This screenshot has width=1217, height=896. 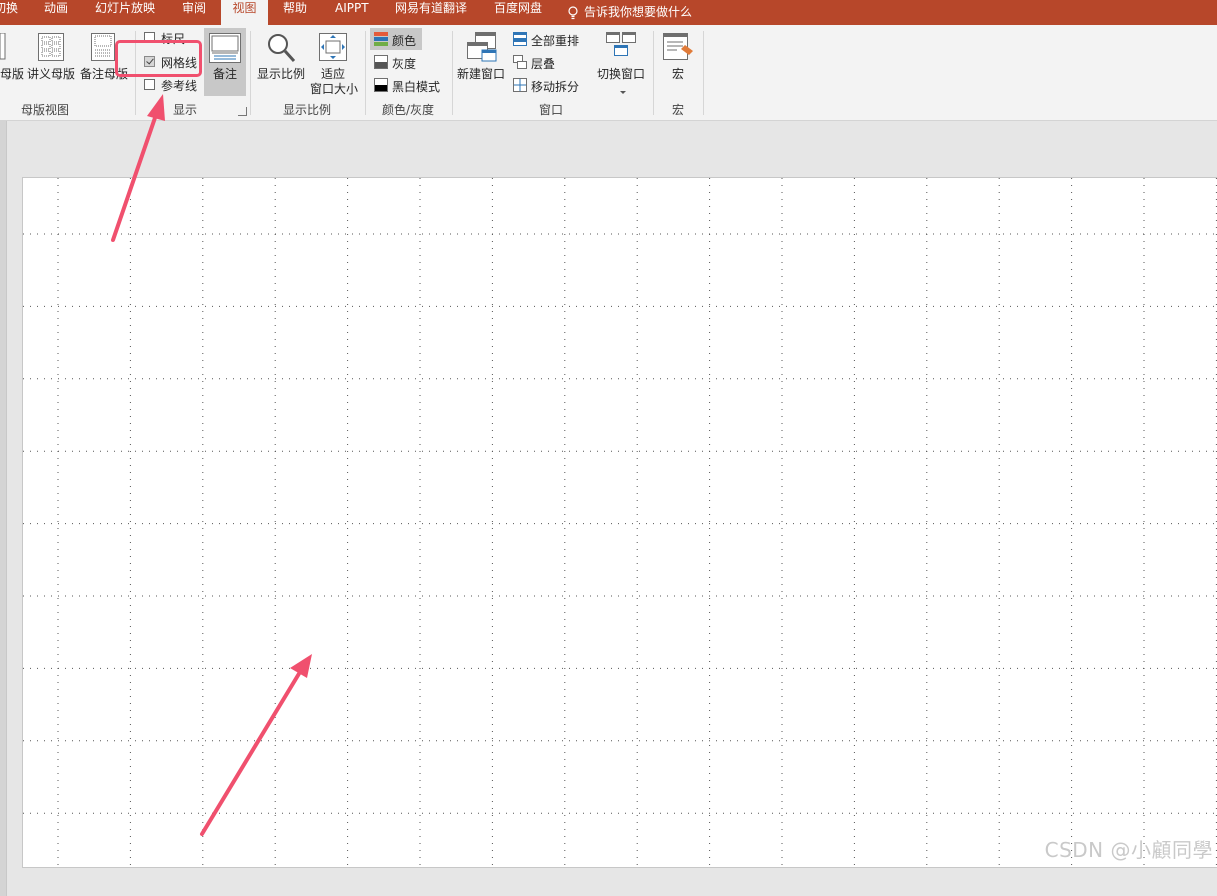 I want to click on macros-button: 宏, so click(x=678, y=73).